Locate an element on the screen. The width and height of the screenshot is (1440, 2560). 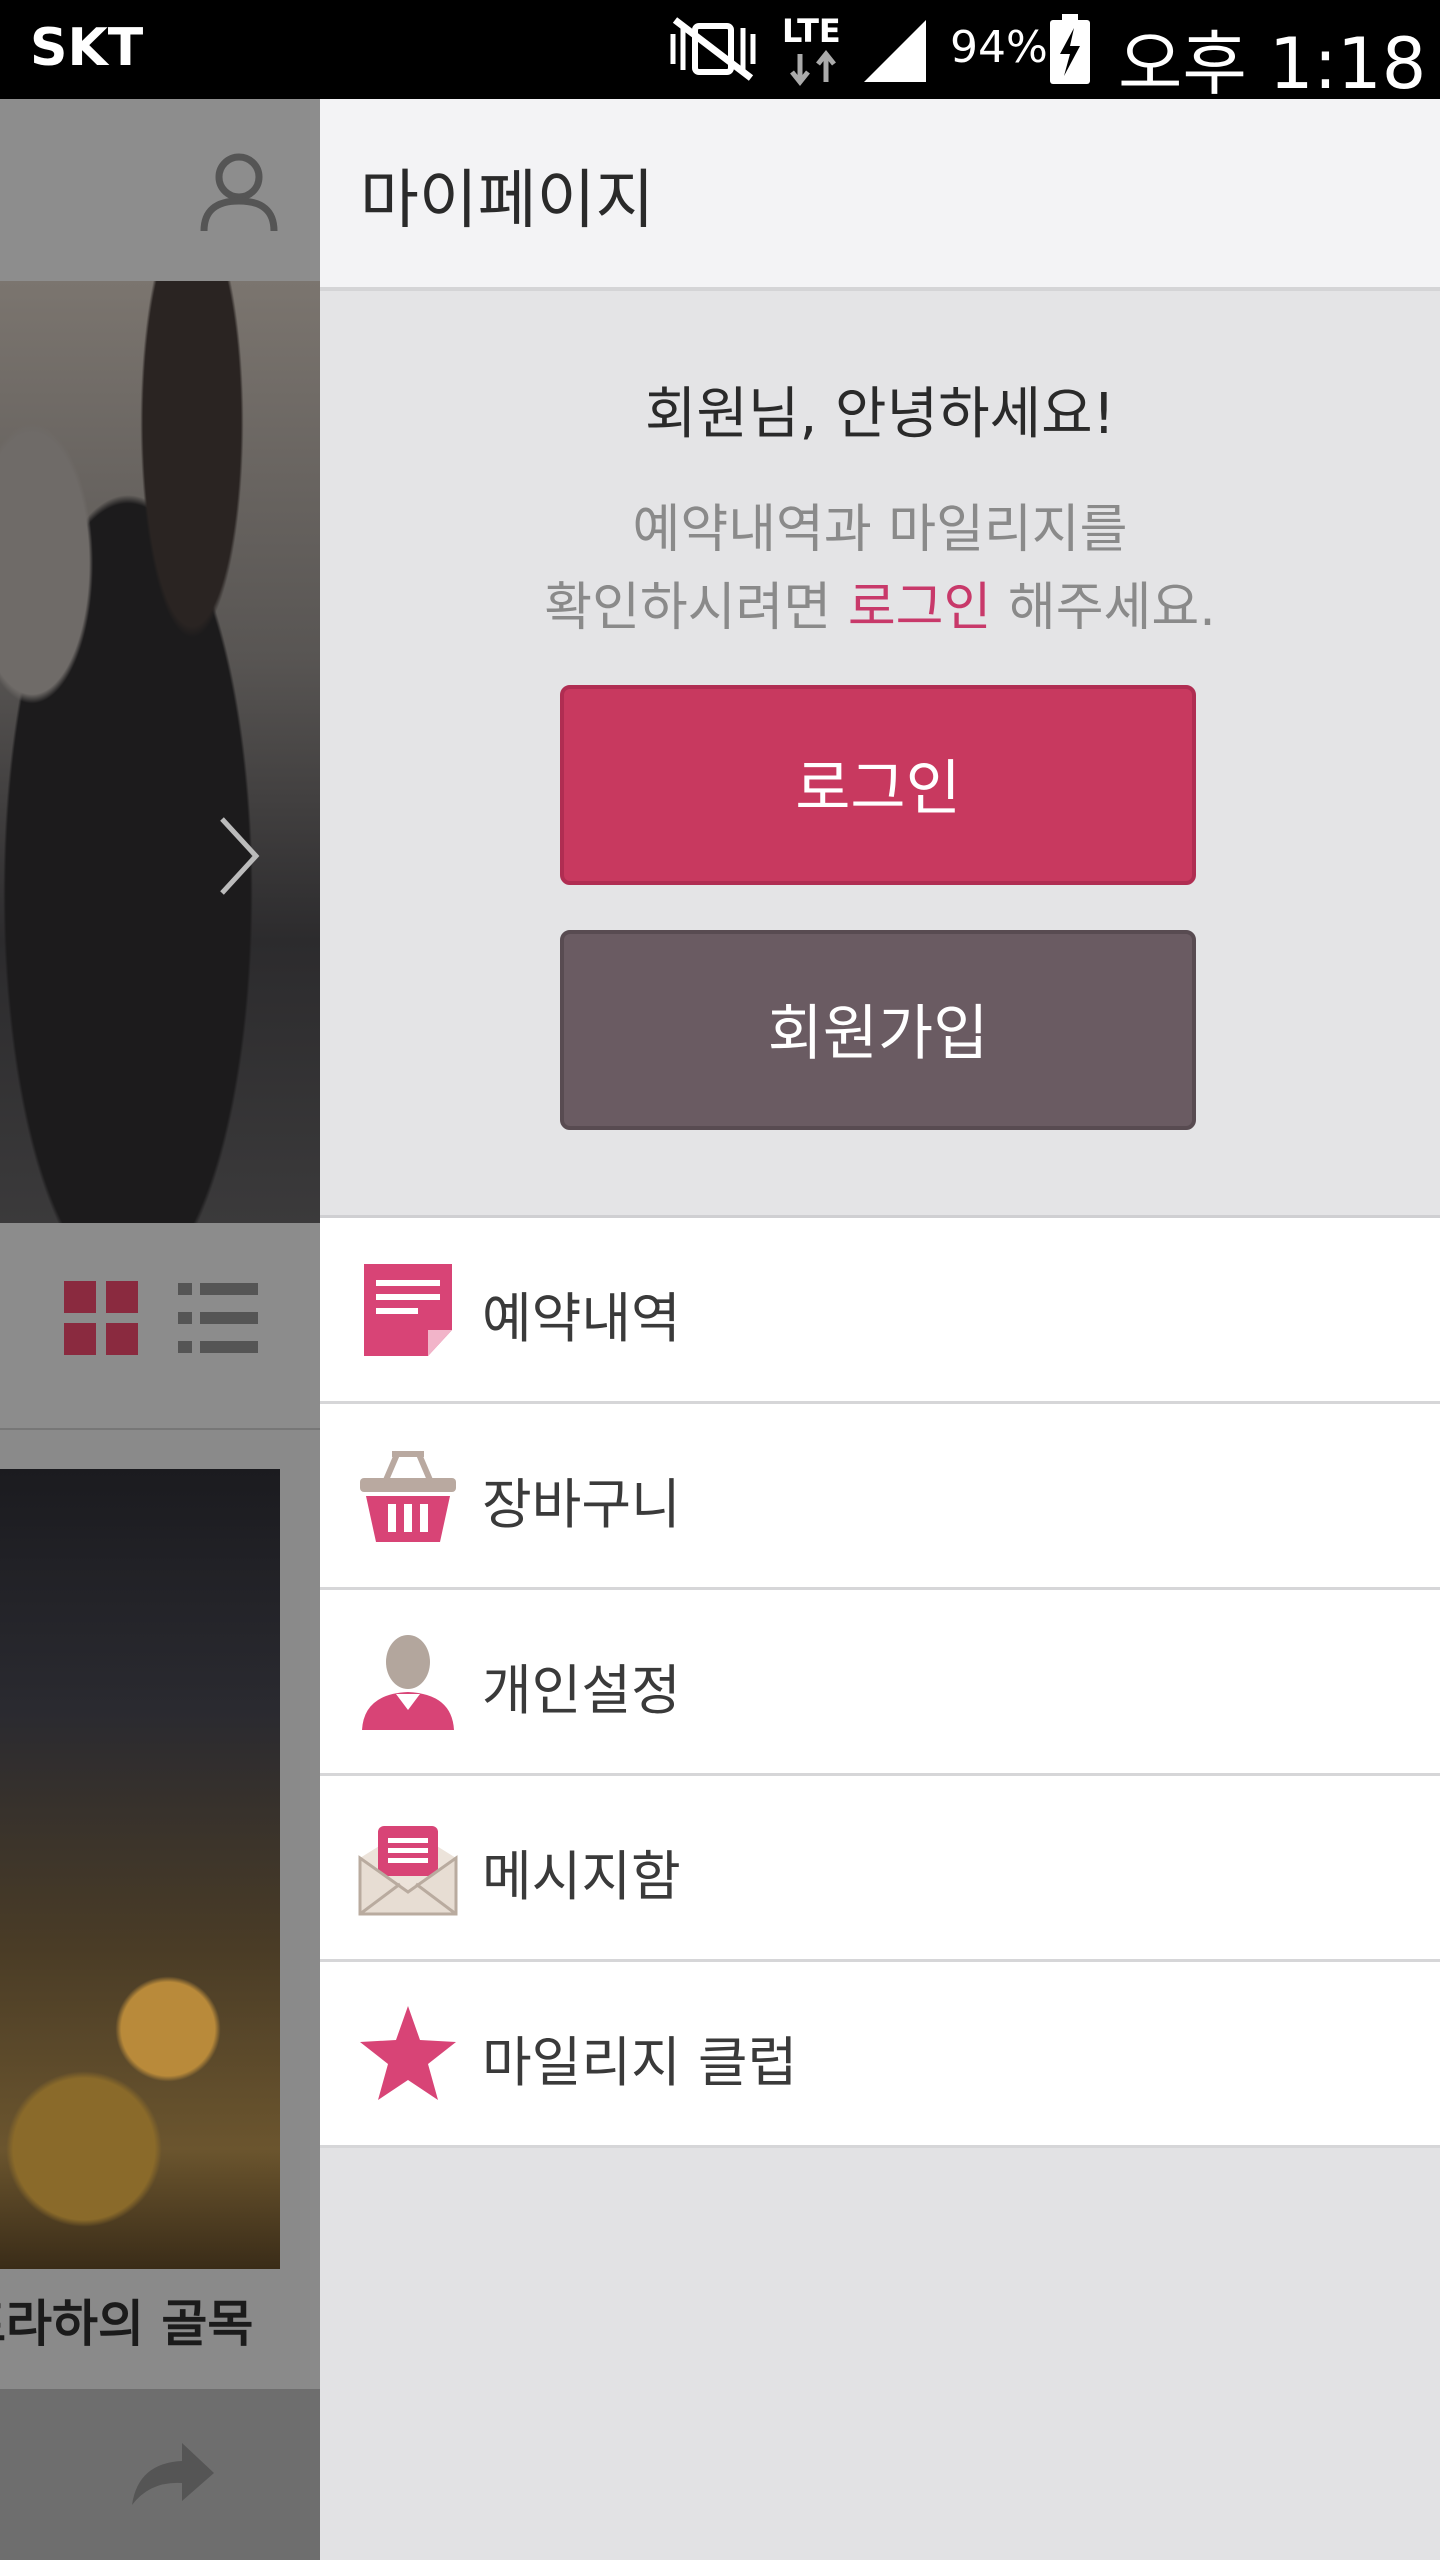
menu-item-settings: 개인설정 is located at coordinates (880, 1683).